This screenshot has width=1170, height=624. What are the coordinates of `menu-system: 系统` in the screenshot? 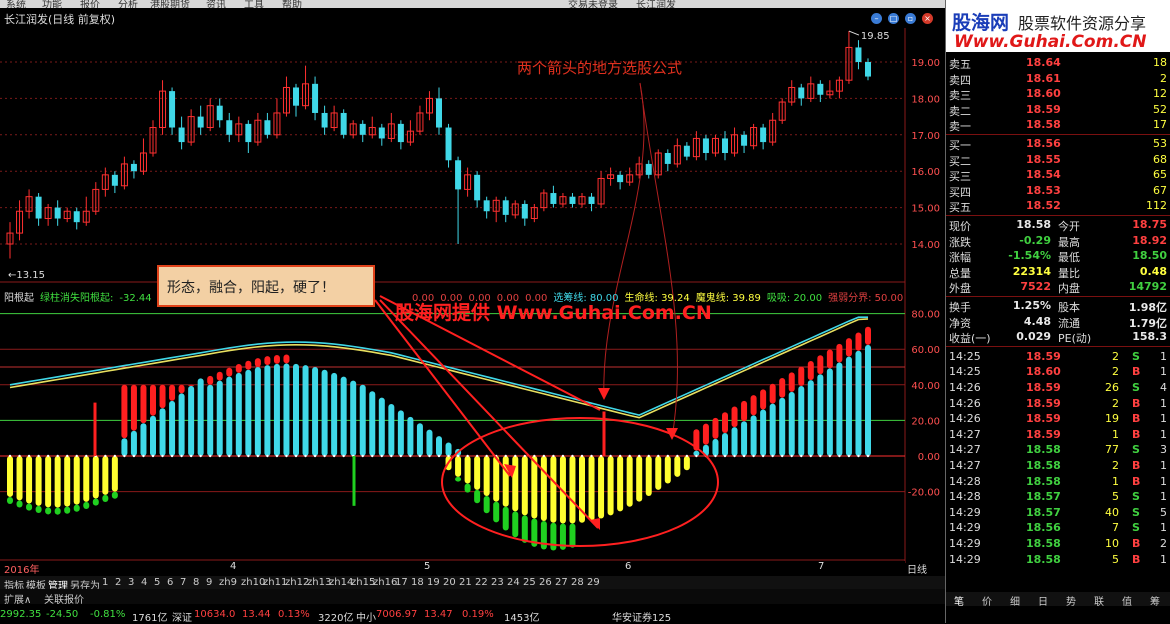 It's located at (16, 4).